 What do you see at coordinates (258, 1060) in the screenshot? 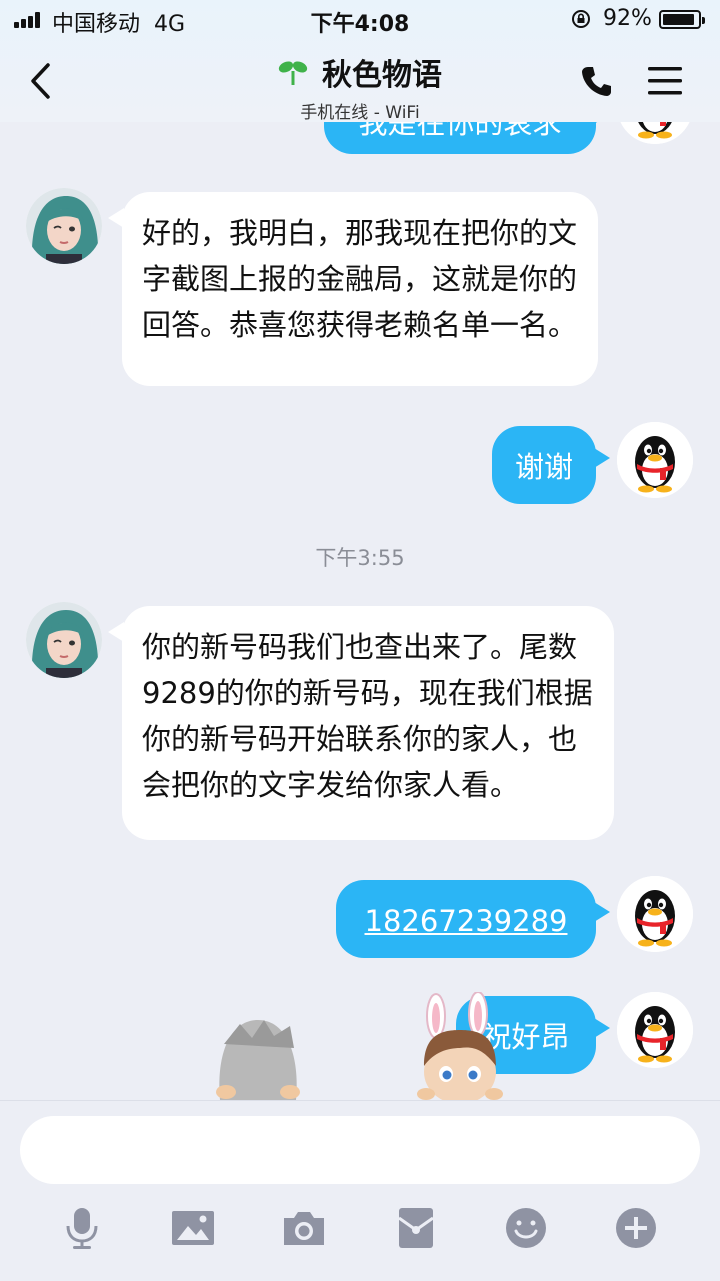
I see `gray-mascot-icon` at bounding box center [258, 1060].